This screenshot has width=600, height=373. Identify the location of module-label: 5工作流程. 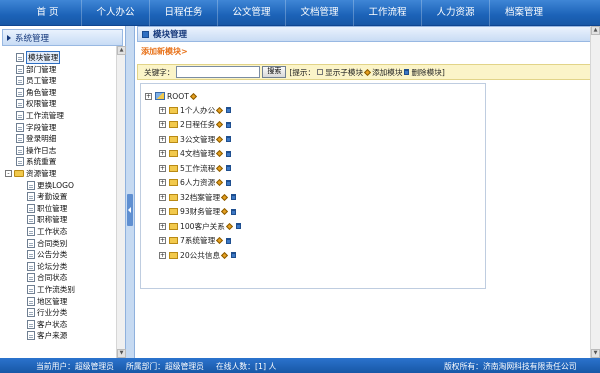
(197, 168).